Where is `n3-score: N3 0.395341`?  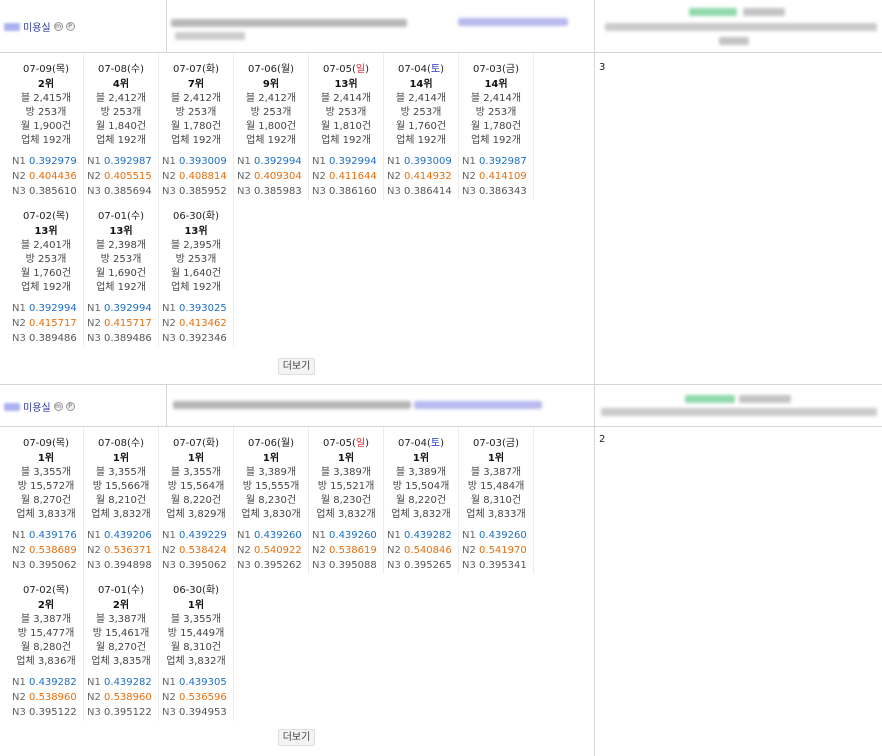
n3-score: N3 0.395341 is located at coordinates (497, 565).